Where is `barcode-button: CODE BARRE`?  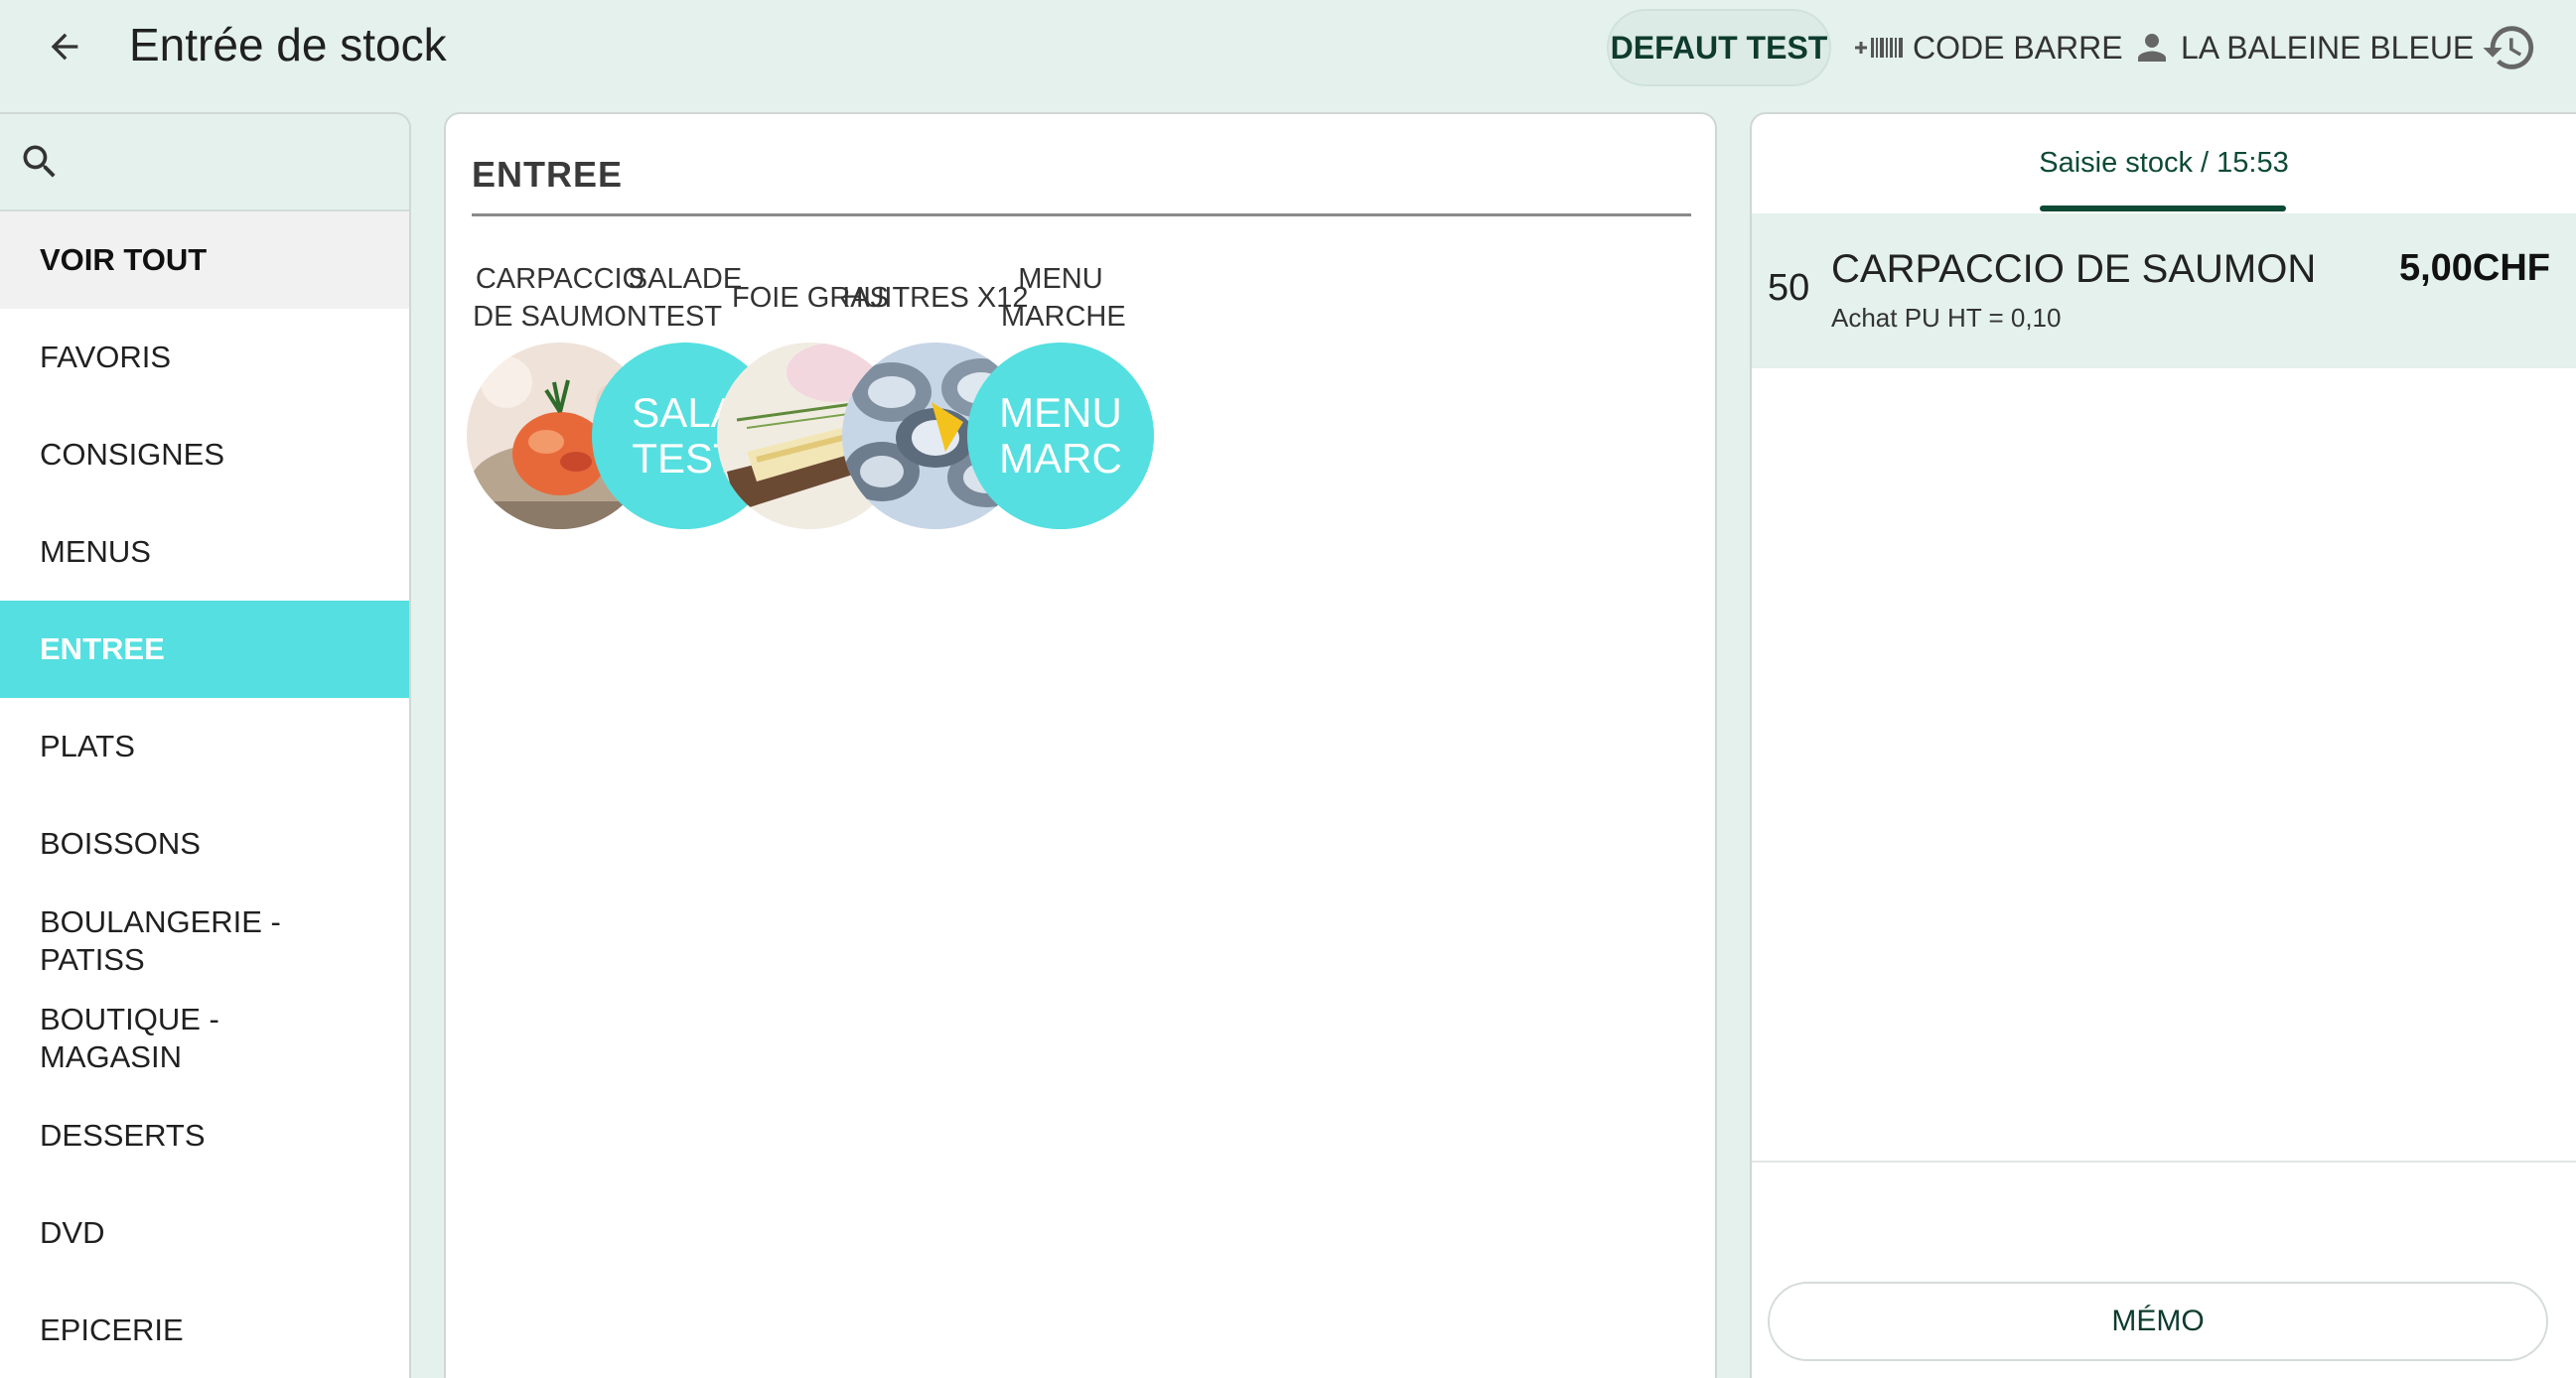 barcode-button: CODE BARRE is located at coordinates (1988, 47).